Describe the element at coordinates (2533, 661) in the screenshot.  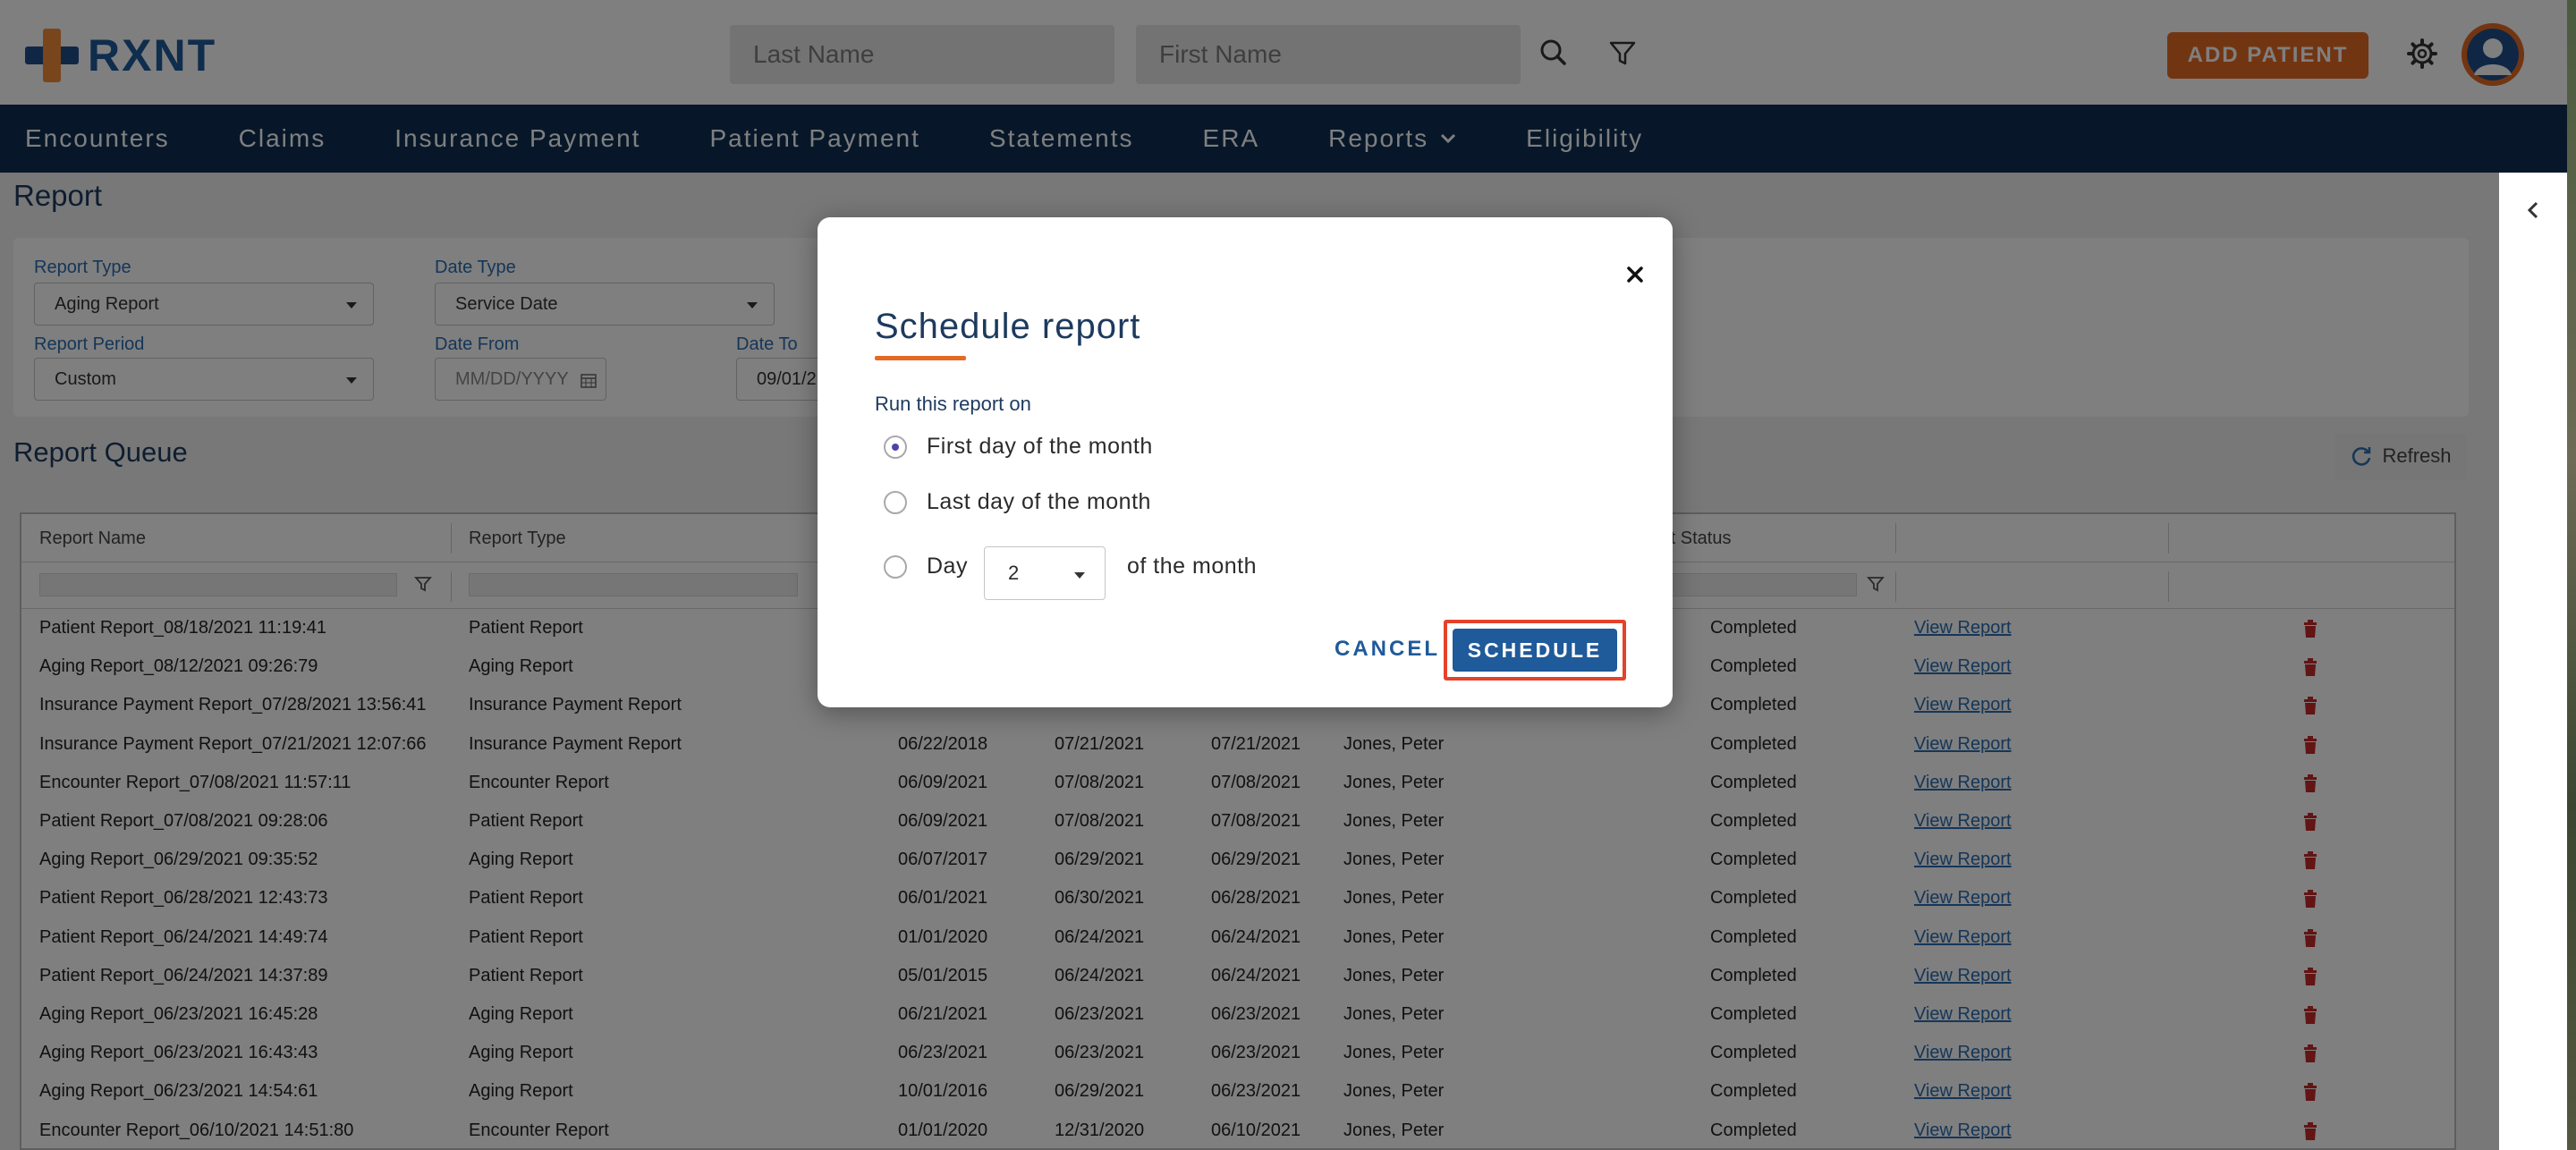
I see `right-side-panel` at that location.